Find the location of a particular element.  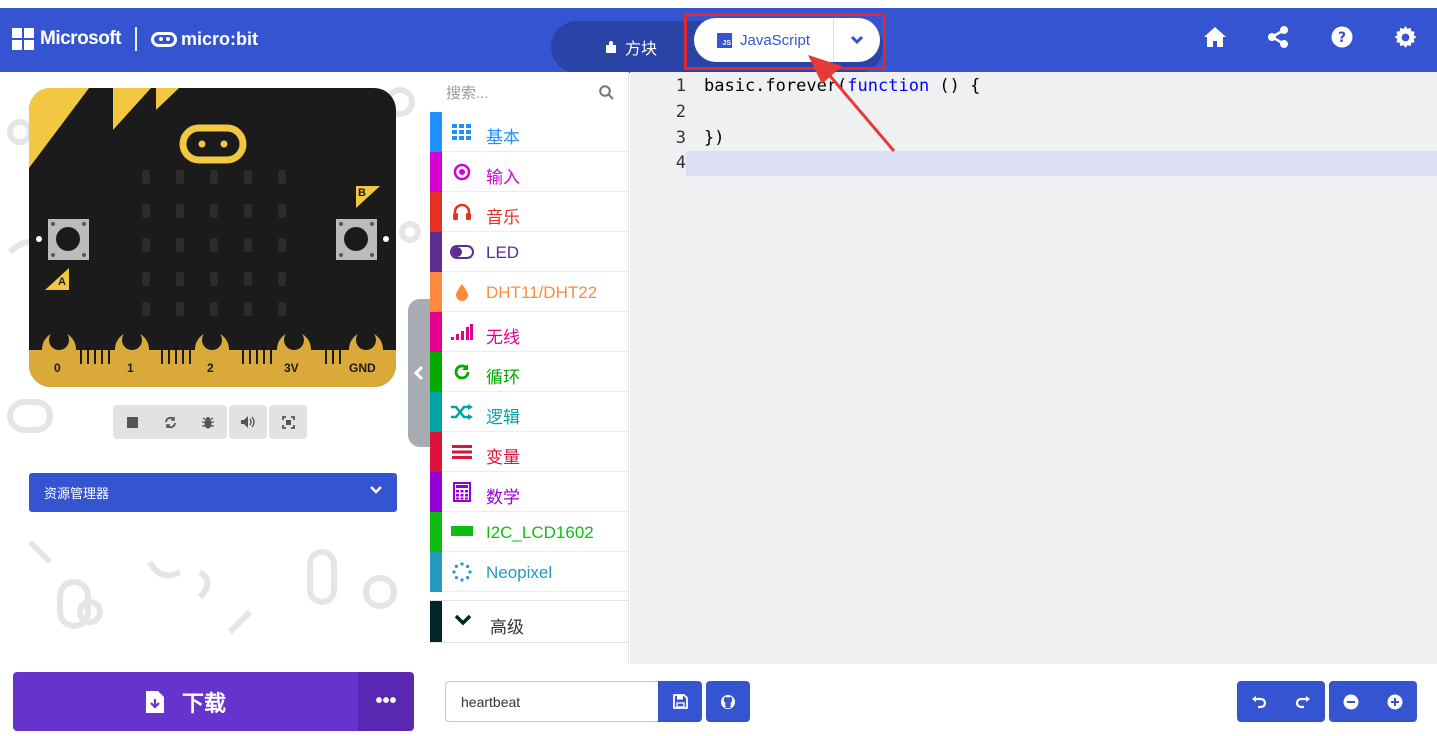

more-options-button: ••• is located at coordinates (386, 701).